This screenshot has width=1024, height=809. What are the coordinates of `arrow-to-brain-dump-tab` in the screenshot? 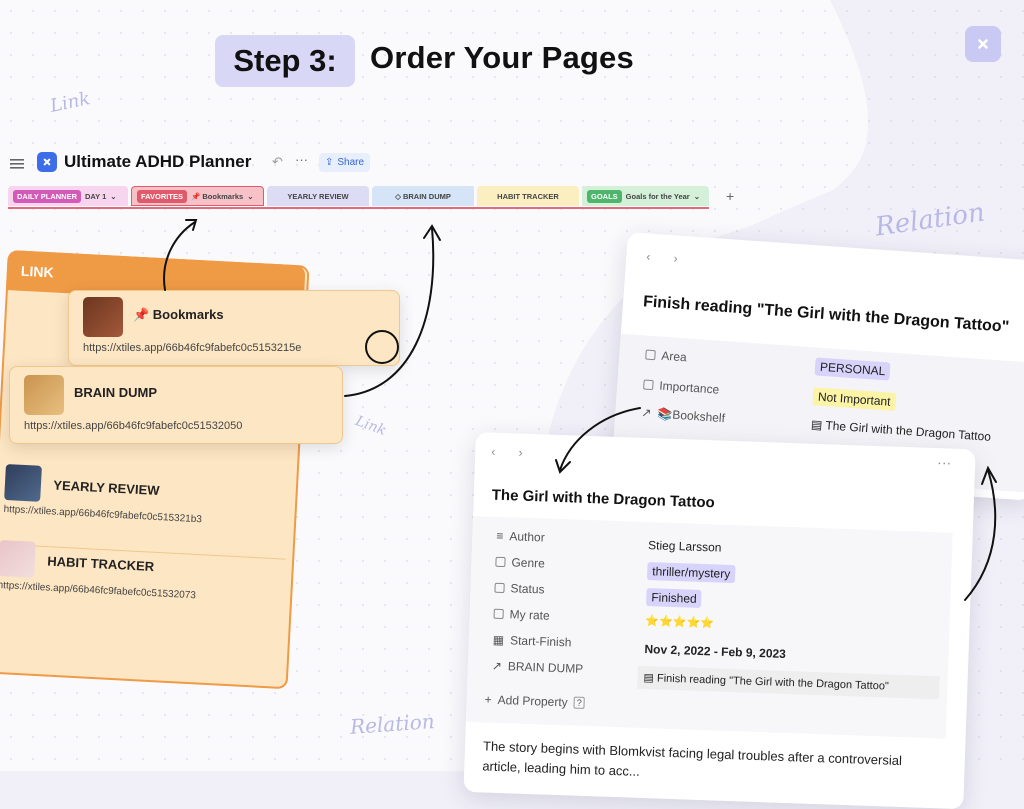 It's located at (389, 312).